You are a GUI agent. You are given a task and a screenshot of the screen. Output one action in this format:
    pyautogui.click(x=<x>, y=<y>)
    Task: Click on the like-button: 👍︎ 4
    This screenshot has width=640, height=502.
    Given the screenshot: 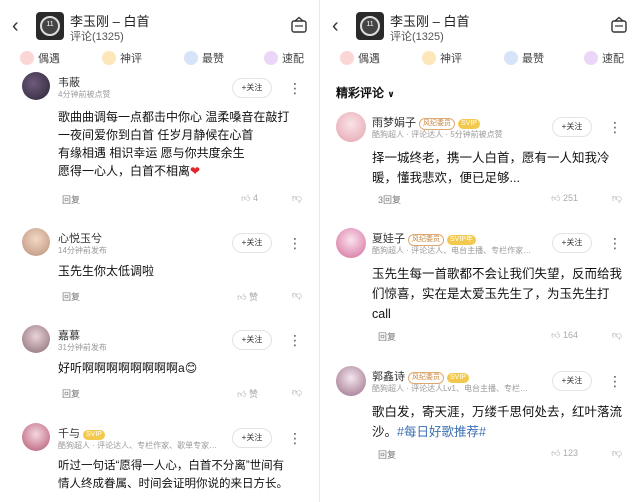 What is the action you would take?
    pyautogui.click(x=249, y=198)
    